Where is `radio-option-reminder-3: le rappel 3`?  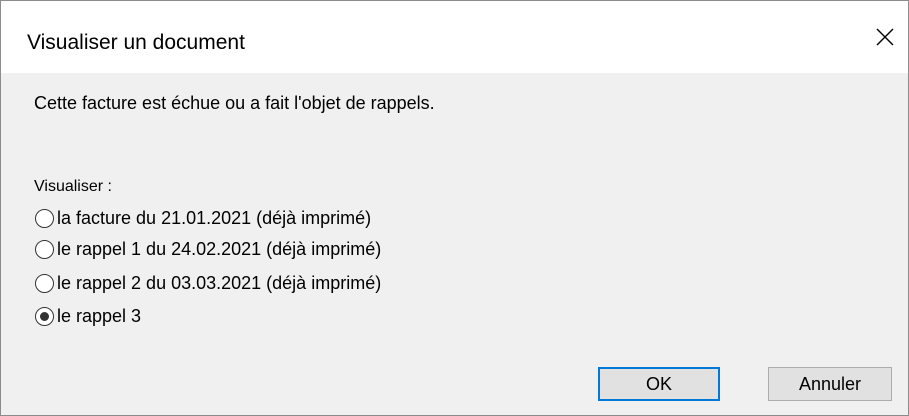
radio-option-reminder-3: le rappel 3 is located at coordinates (88, 316).